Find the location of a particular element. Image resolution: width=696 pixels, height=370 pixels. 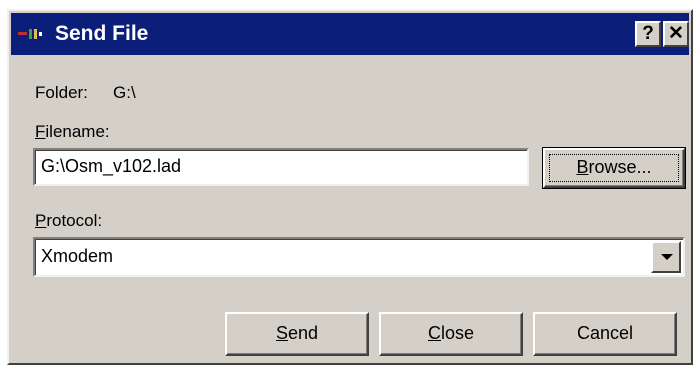

send-button: Send is located at coordinates (297, 334).